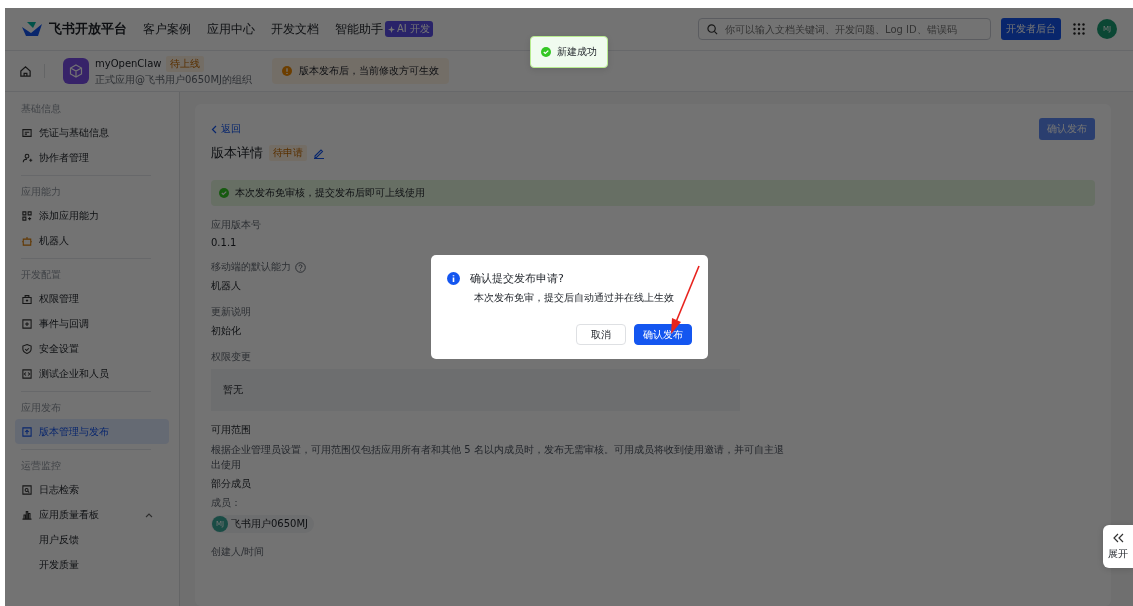 The width and height of the screenshot is (1133, 606). What do you see at coordinates (92, 514) in the screenshot?
I see `sidebar-item: 应用质量看板` at bounding box center [92, 514].